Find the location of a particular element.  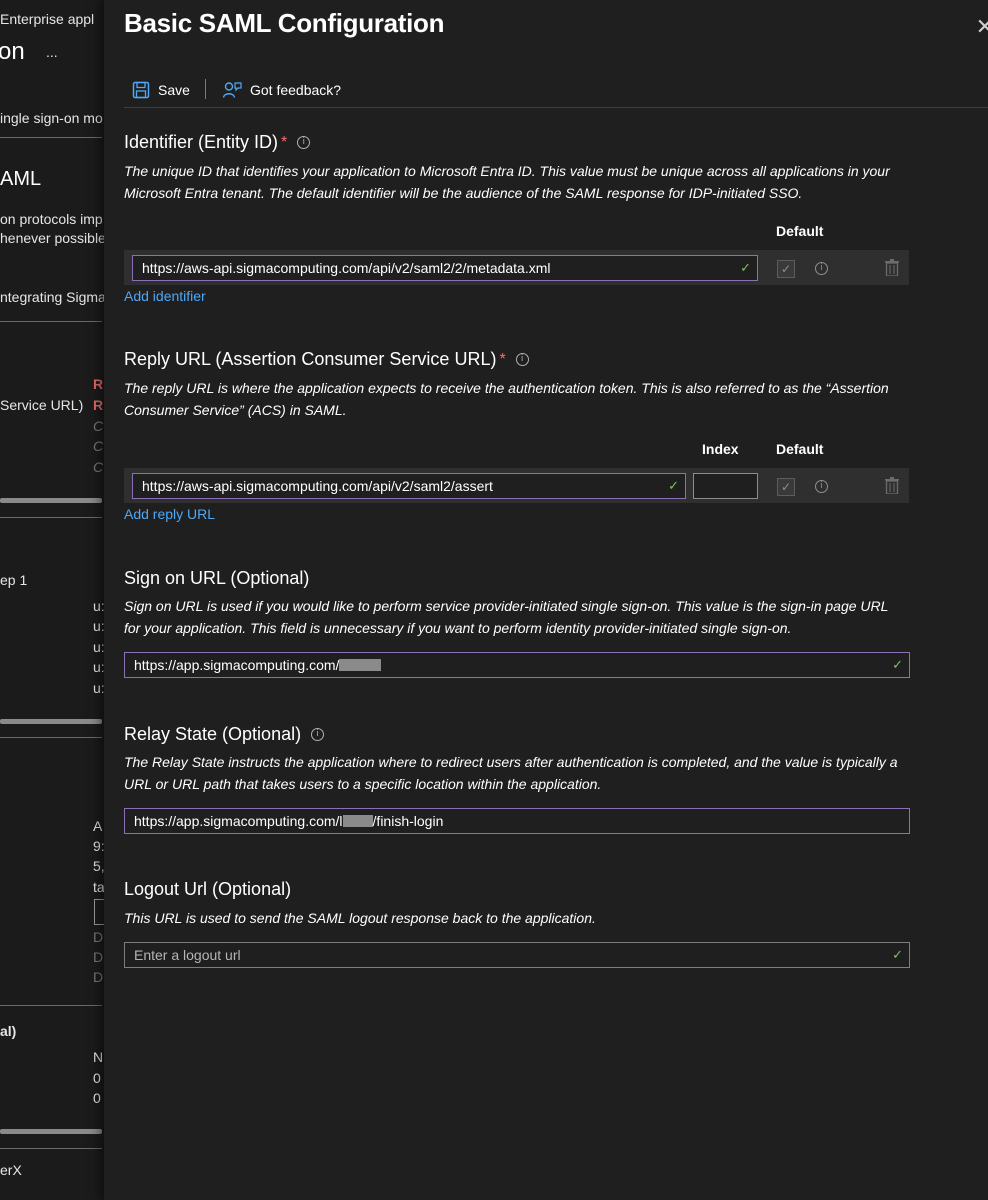

command-bar: Save Got feedback? is located at coordinates (556, 91).